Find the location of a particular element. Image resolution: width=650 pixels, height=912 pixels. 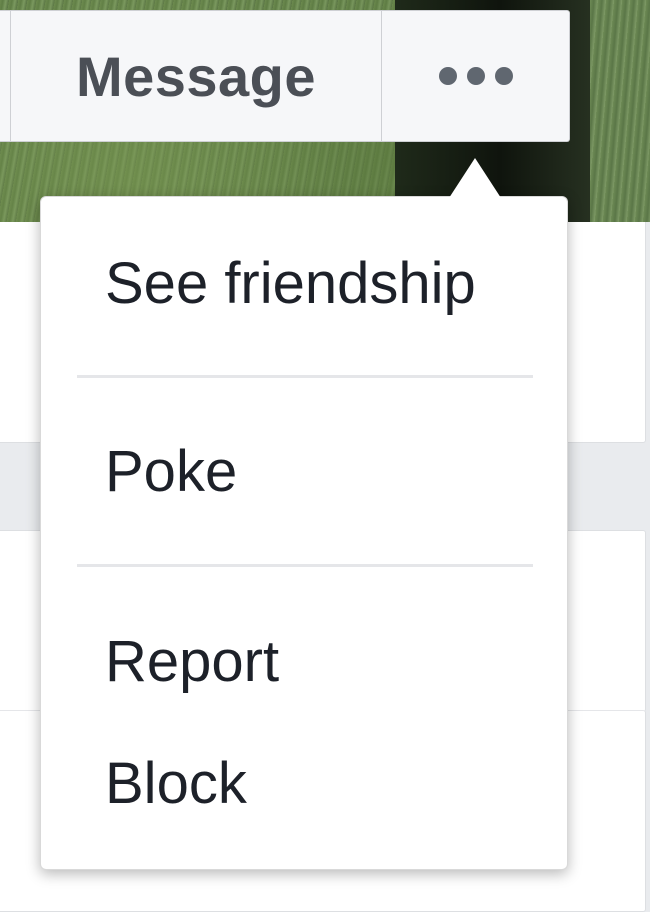

message-button: Message is located at coordinates (196, 76).